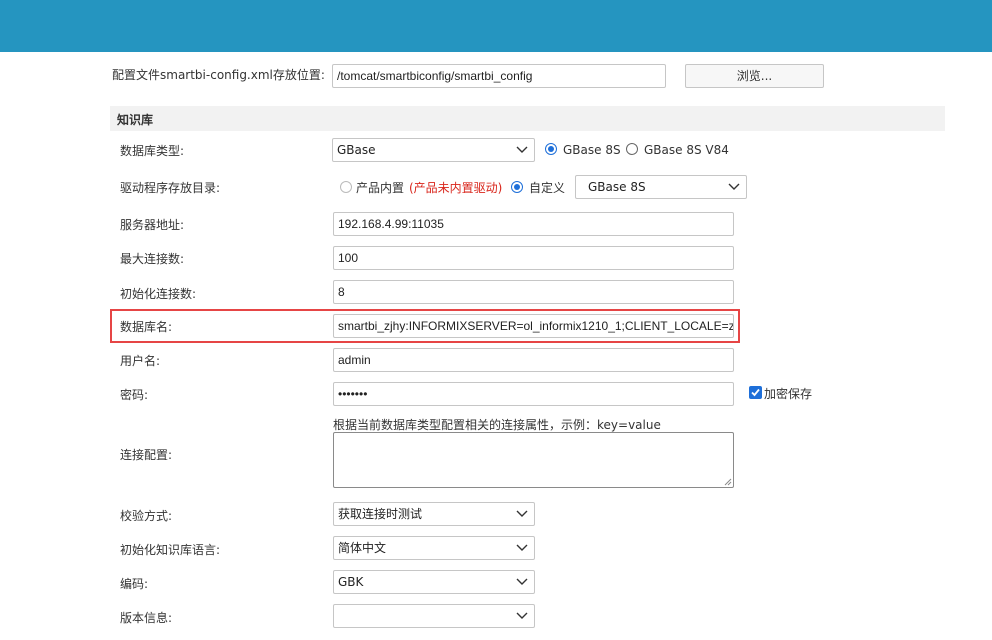 The width and height of the screenshot is (992, 640). What do you see at coordinates (158, 294) in the screenshot?
I see `init-conn-label: 初始化连接数:` at bounding box center [158, 294].